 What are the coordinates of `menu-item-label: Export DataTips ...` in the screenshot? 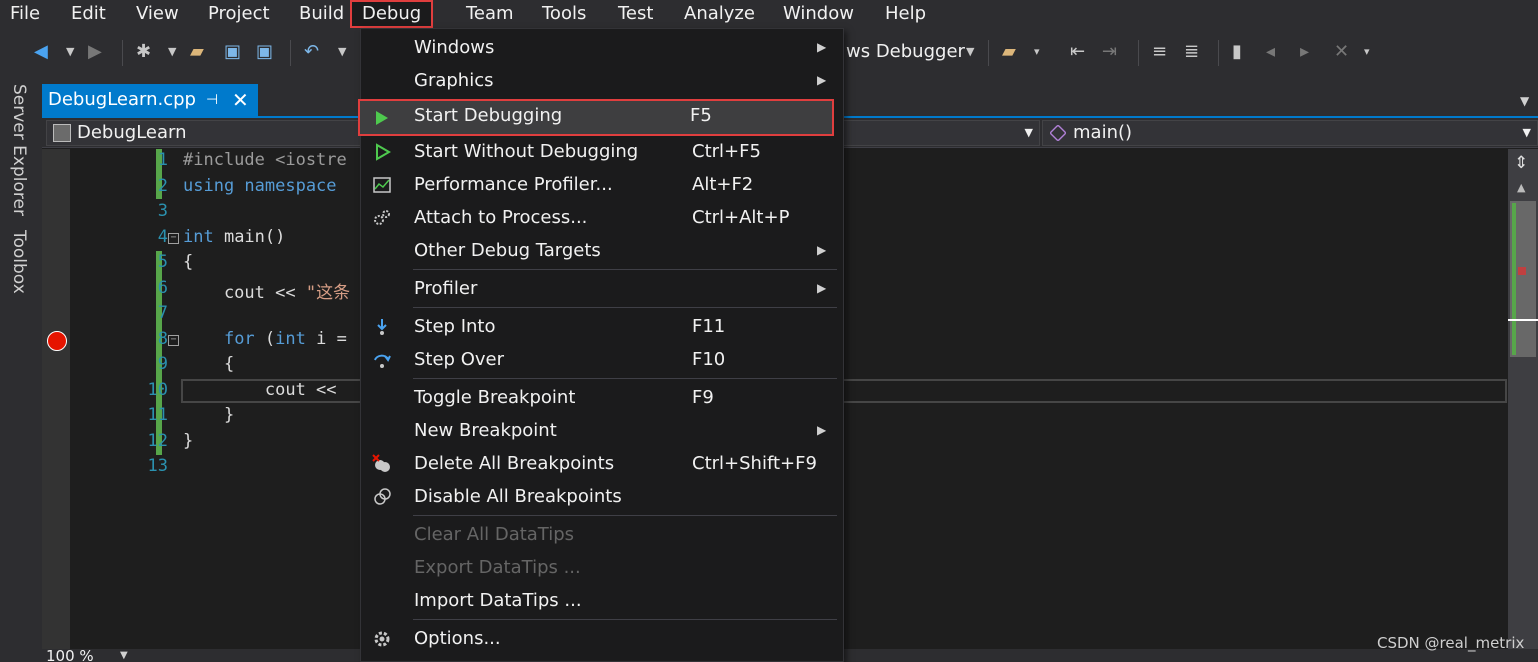 It's located at (497, 567).